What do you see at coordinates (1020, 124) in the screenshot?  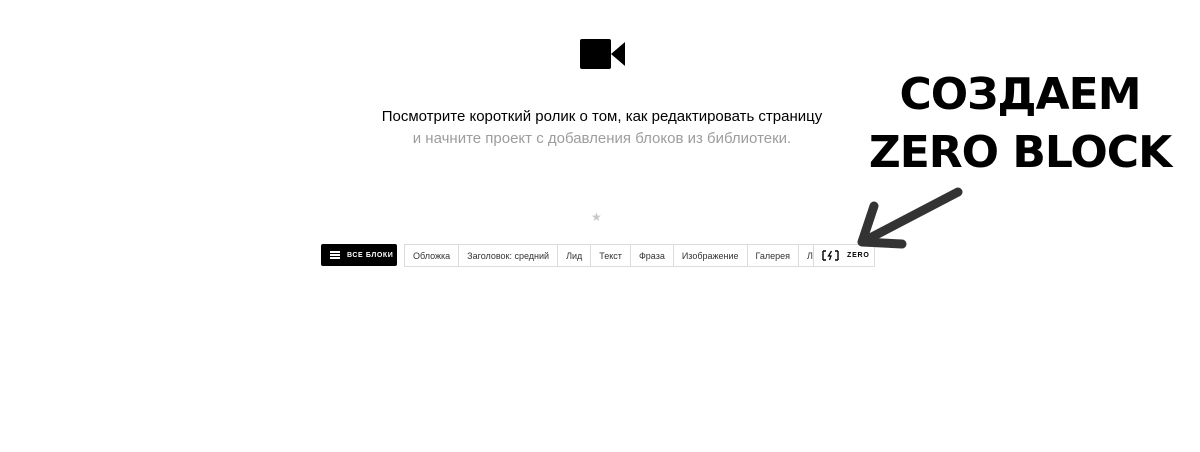 I see `annotation-text: СОЗДАЕМ ZERO BLOCK` at bounding box center [1020, 124].